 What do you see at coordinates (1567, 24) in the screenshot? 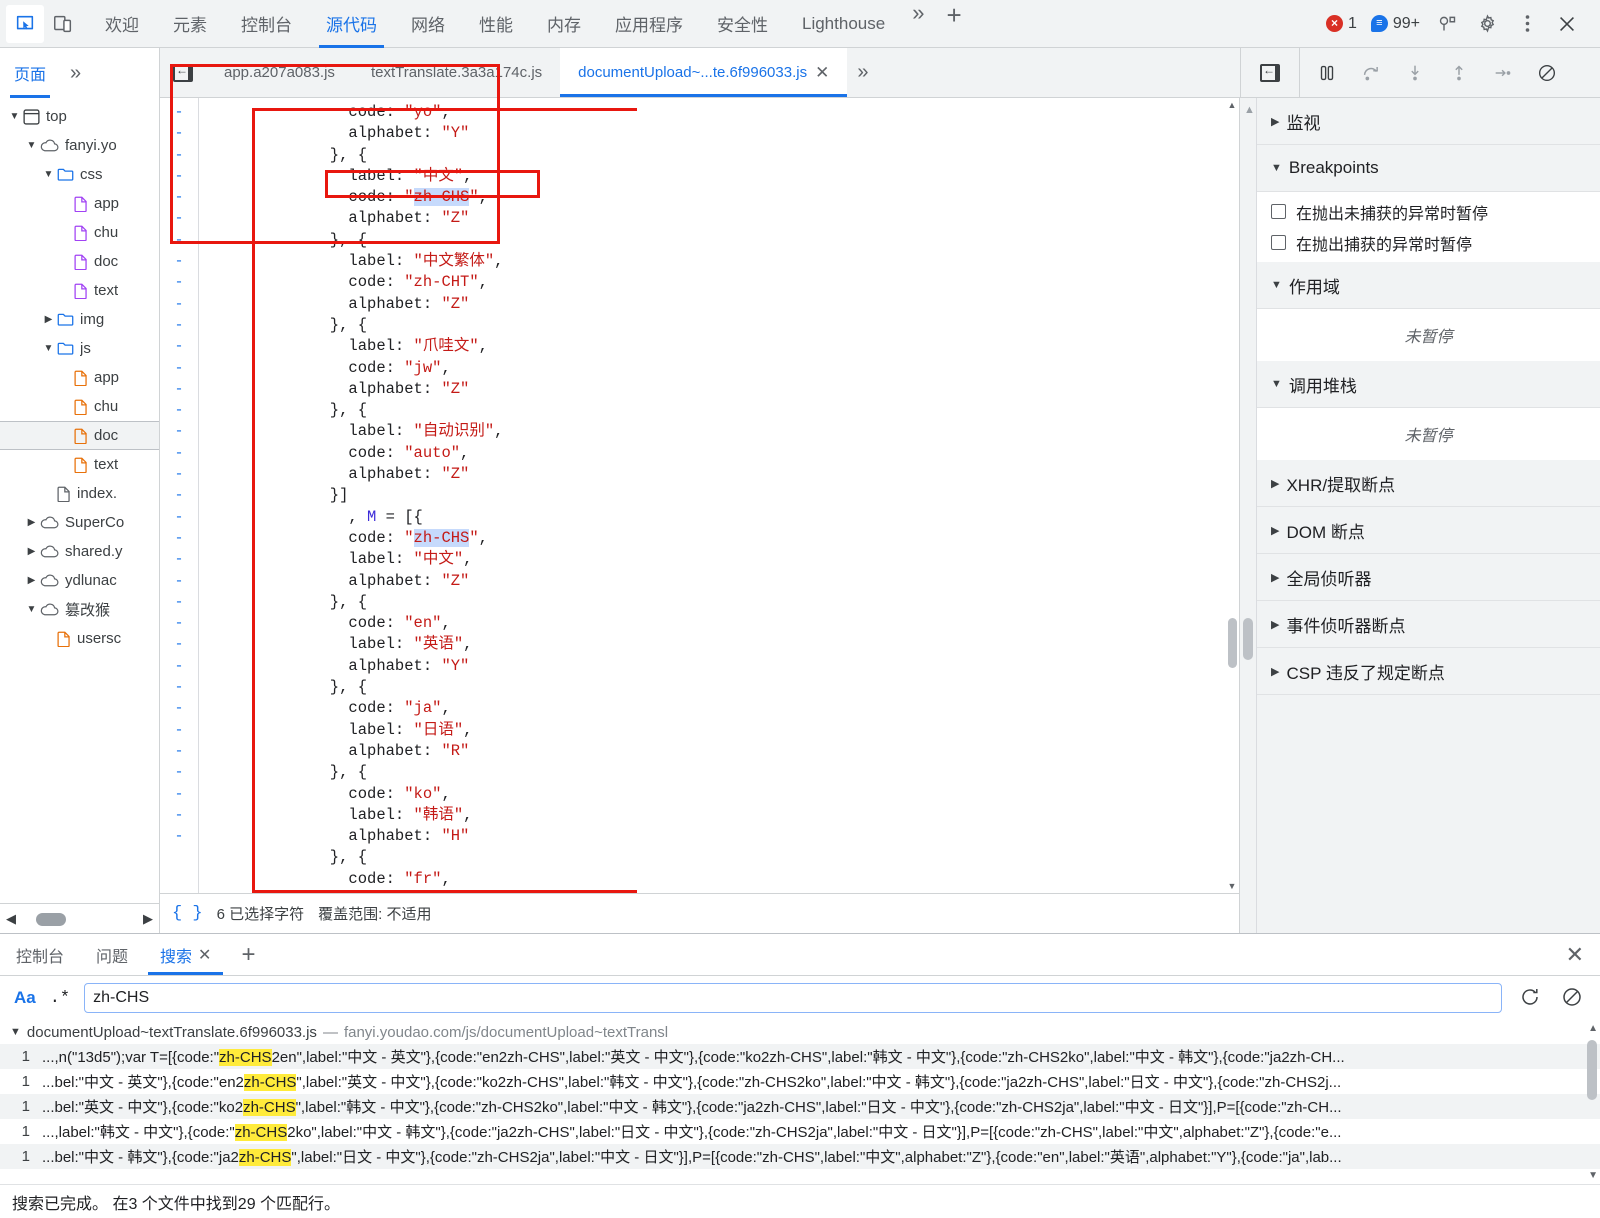
I see `close-icon` at bounding box center [1567, 24].